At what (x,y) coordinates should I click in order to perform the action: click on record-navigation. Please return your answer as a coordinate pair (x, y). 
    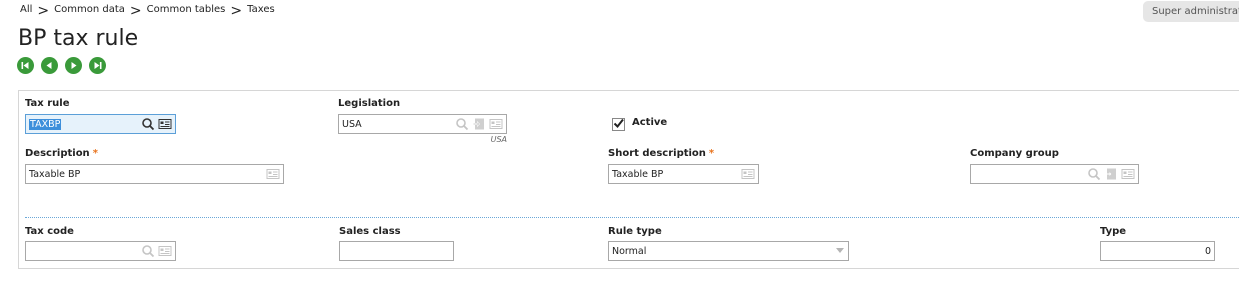
    Looking at the image, I should click on (61, 65).